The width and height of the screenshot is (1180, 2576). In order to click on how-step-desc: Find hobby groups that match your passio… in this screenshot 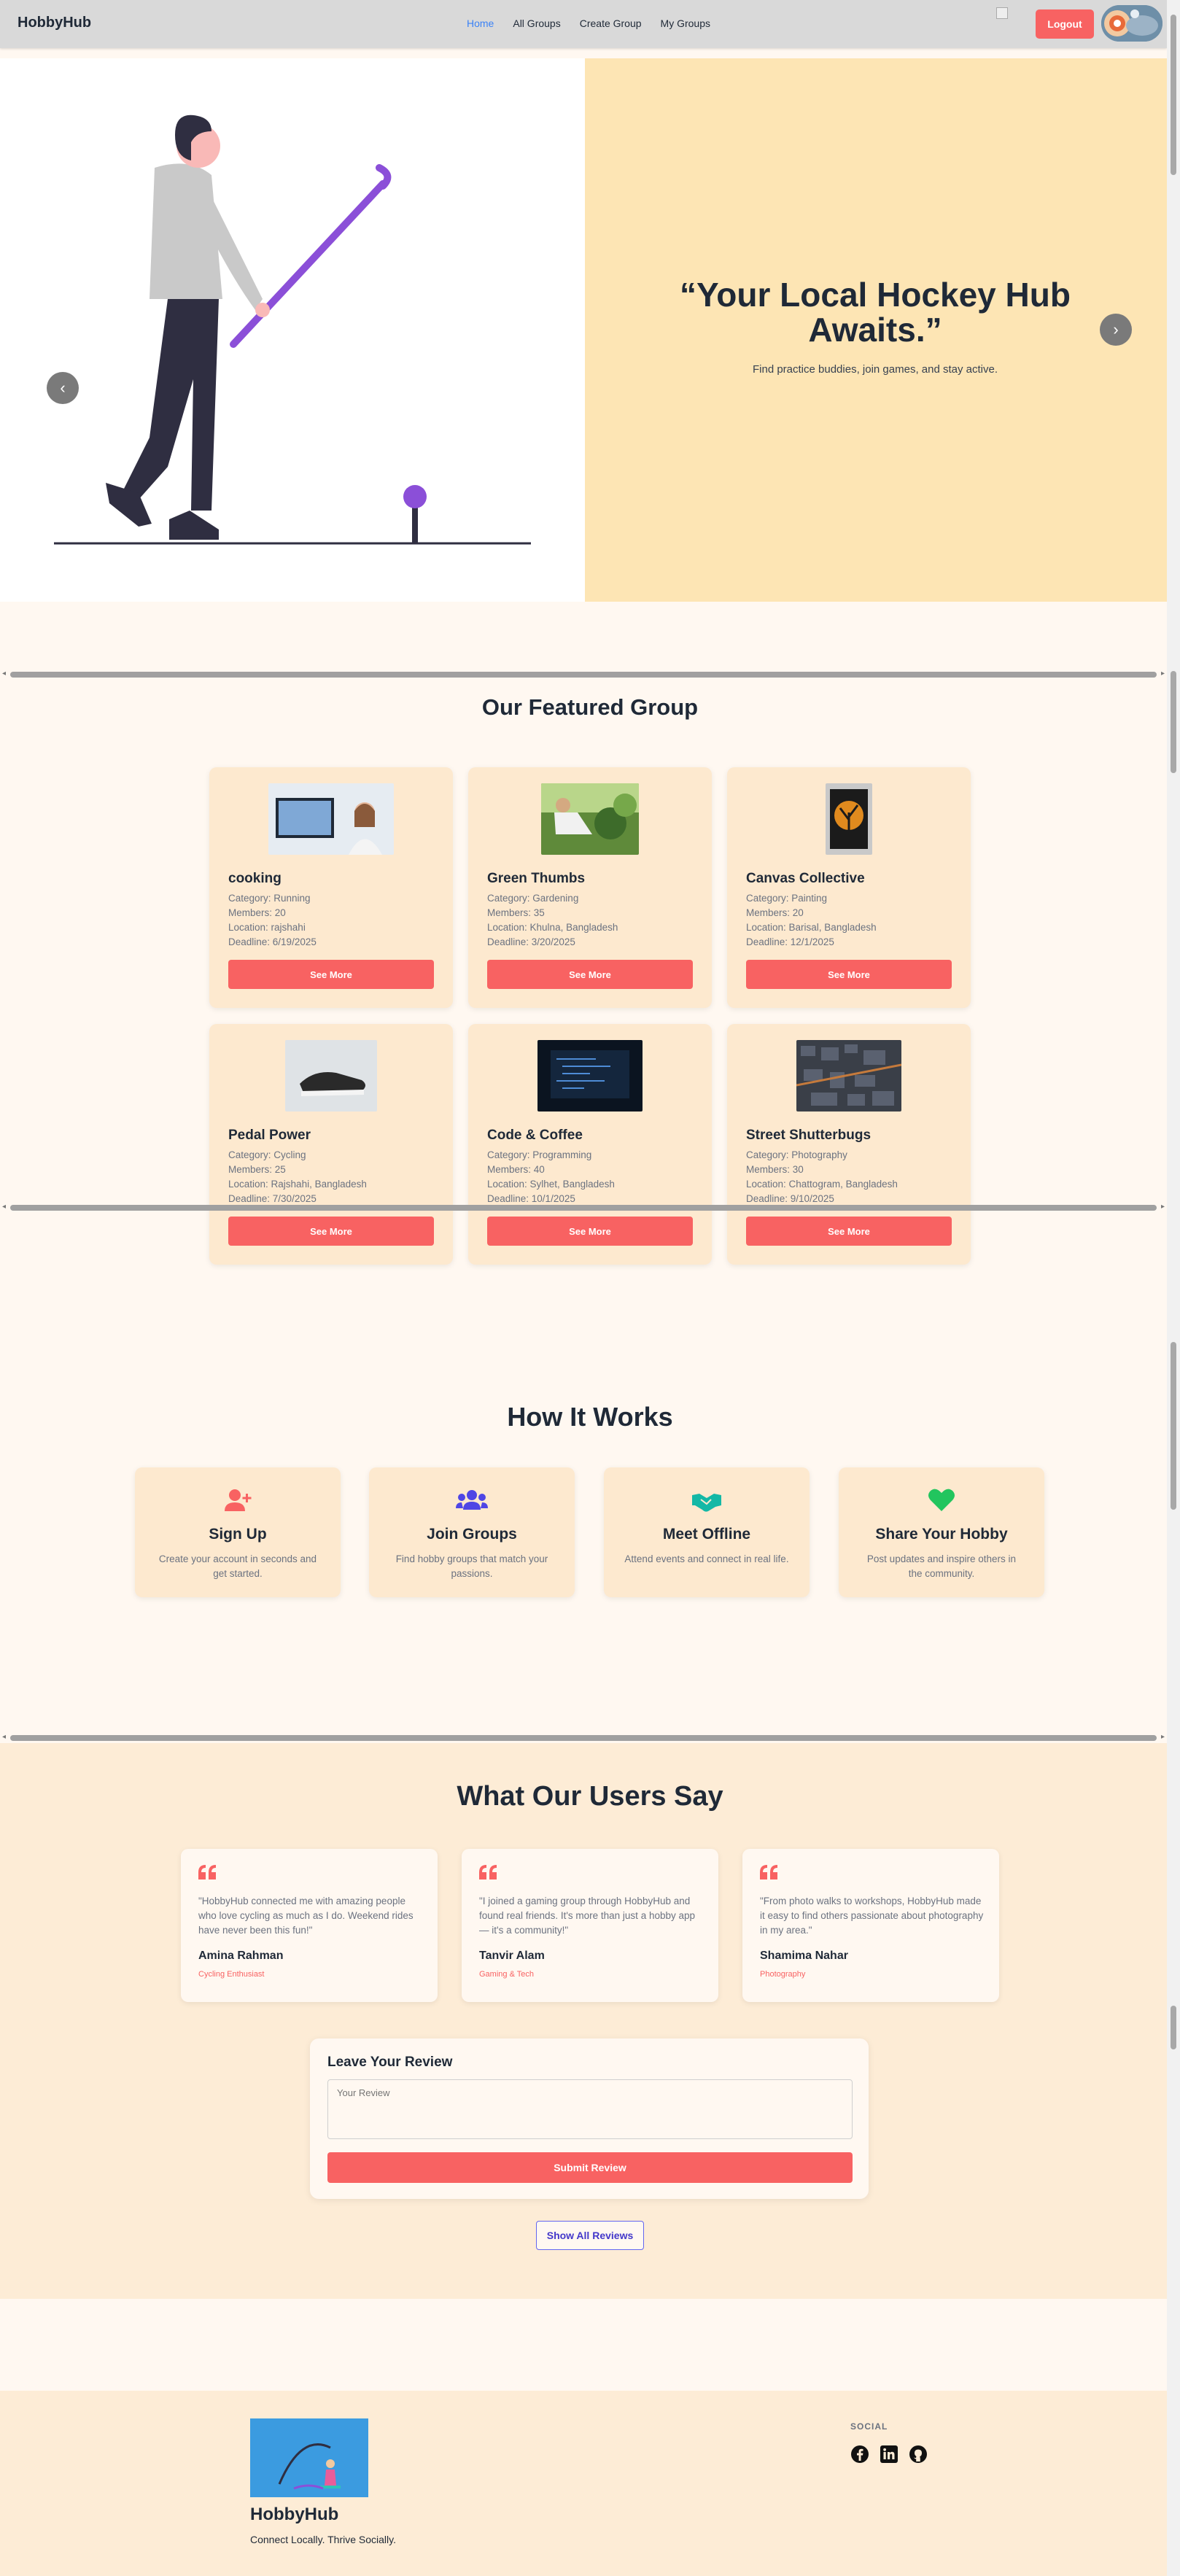, I will do `click(472, 1566)`.